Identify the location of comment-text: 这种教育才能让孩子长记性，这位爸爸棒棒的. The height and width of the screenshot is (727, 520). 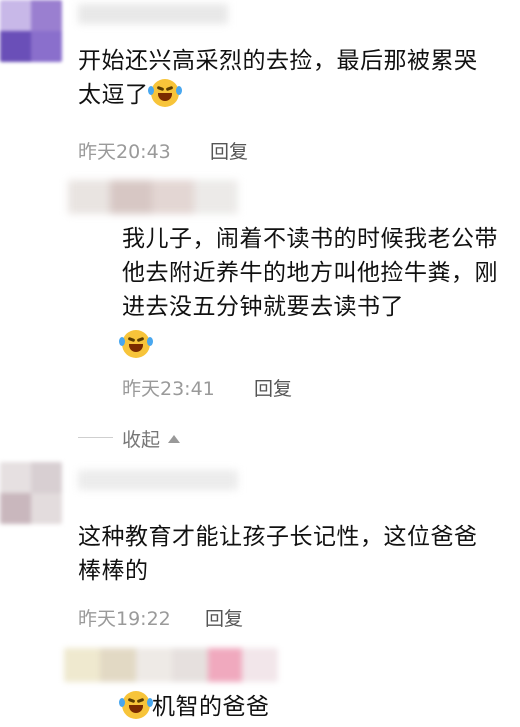
(288, 554).